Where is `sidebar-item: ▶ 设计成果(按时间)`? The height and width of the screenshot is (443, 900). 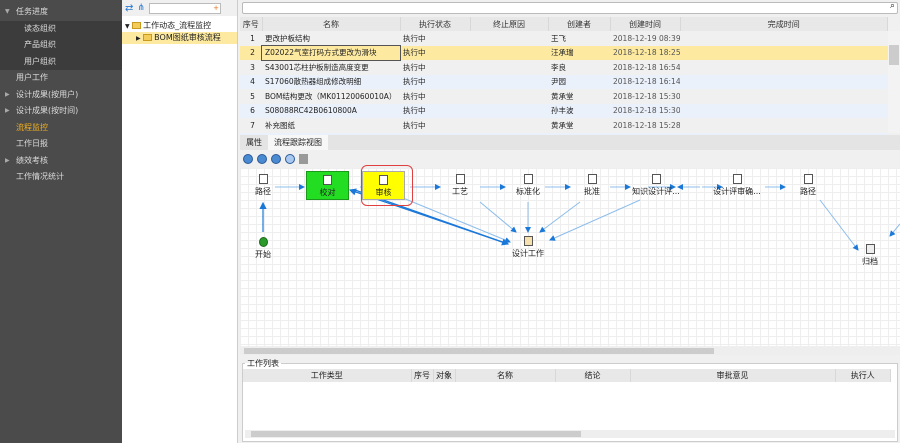 sidebar-item: ▶ 设计成果(按时间) is located at coordinates (61, 111).